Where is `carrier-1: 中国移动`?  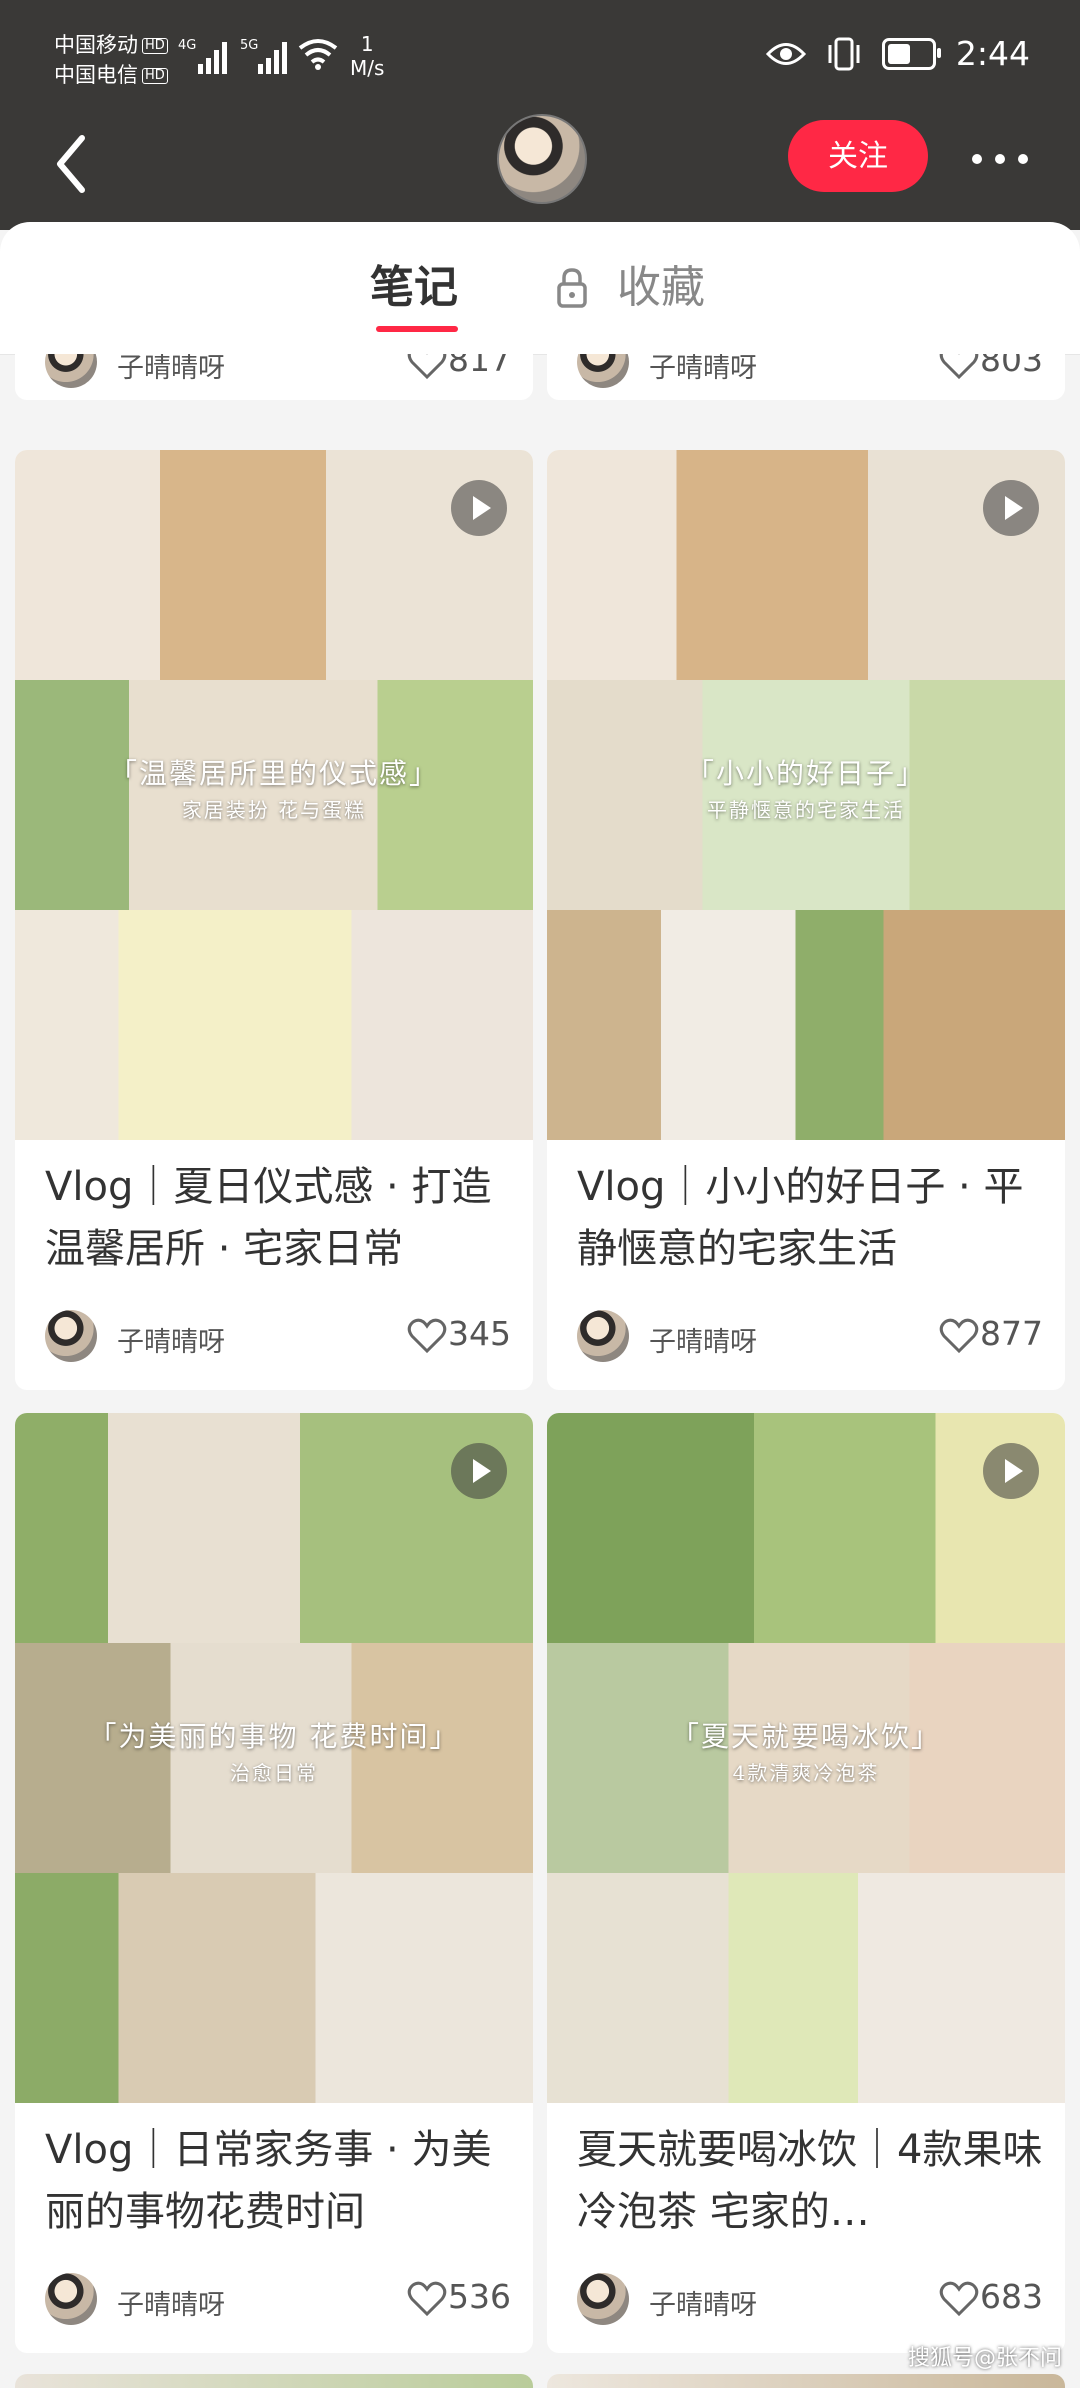 carrier-1: 中国移动 is located at coordinates (96, 45).